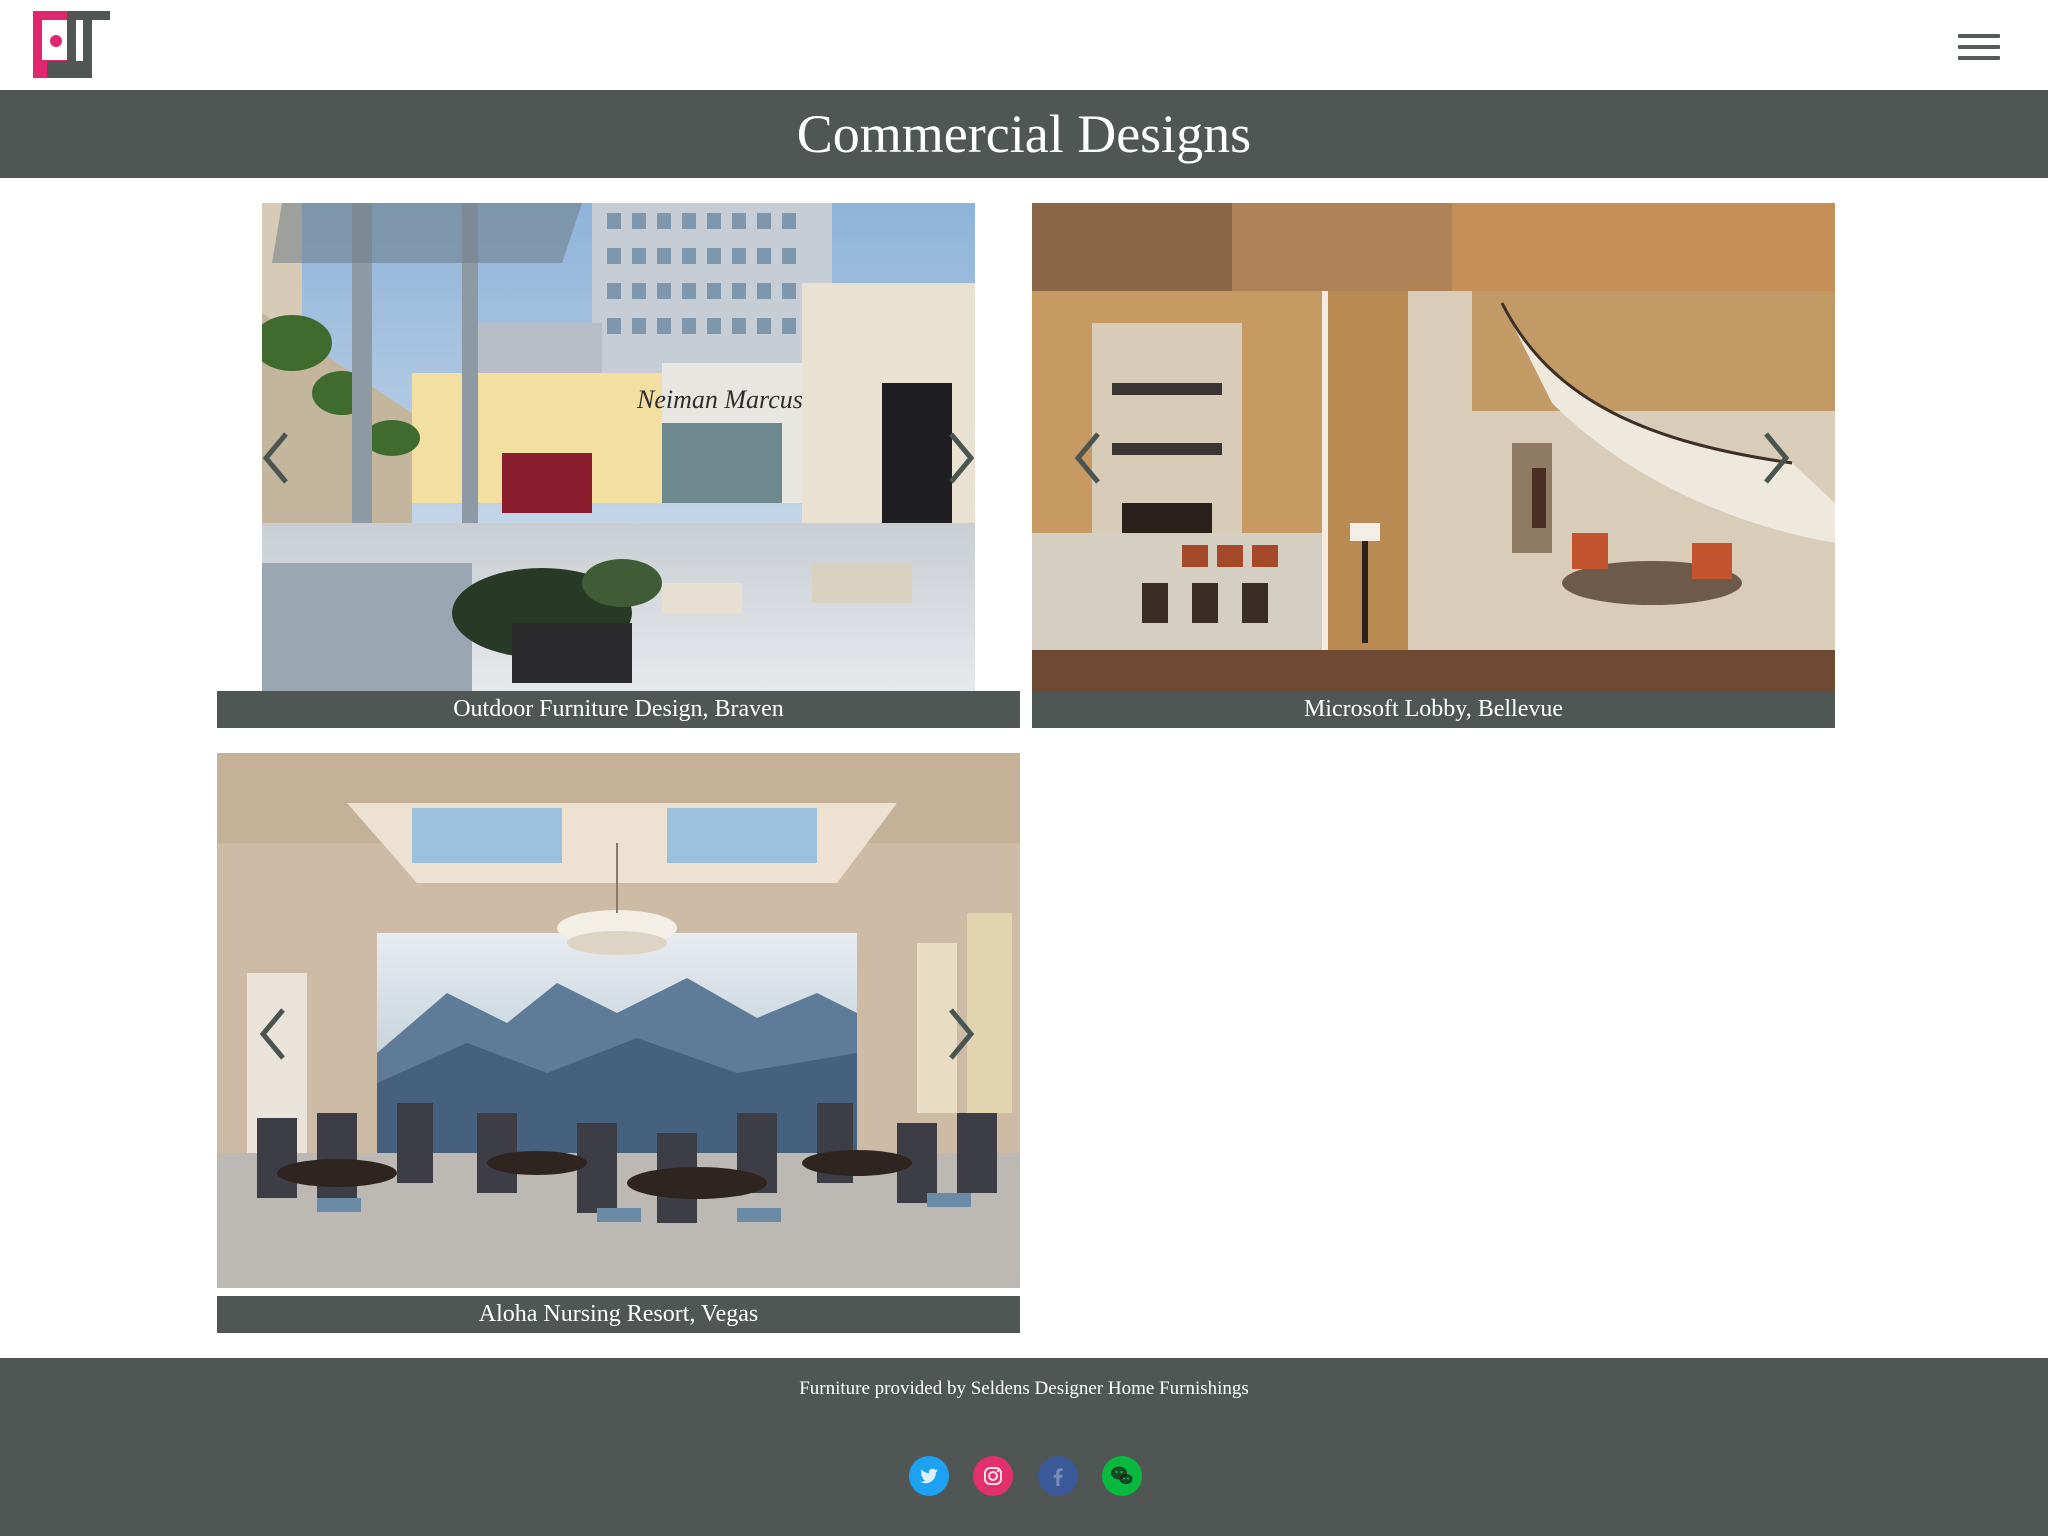  Describe the element at coordinates (618, 709) in the screenshot. I see `project-caption: Outdoor Furniture Design, Braven` at that location.